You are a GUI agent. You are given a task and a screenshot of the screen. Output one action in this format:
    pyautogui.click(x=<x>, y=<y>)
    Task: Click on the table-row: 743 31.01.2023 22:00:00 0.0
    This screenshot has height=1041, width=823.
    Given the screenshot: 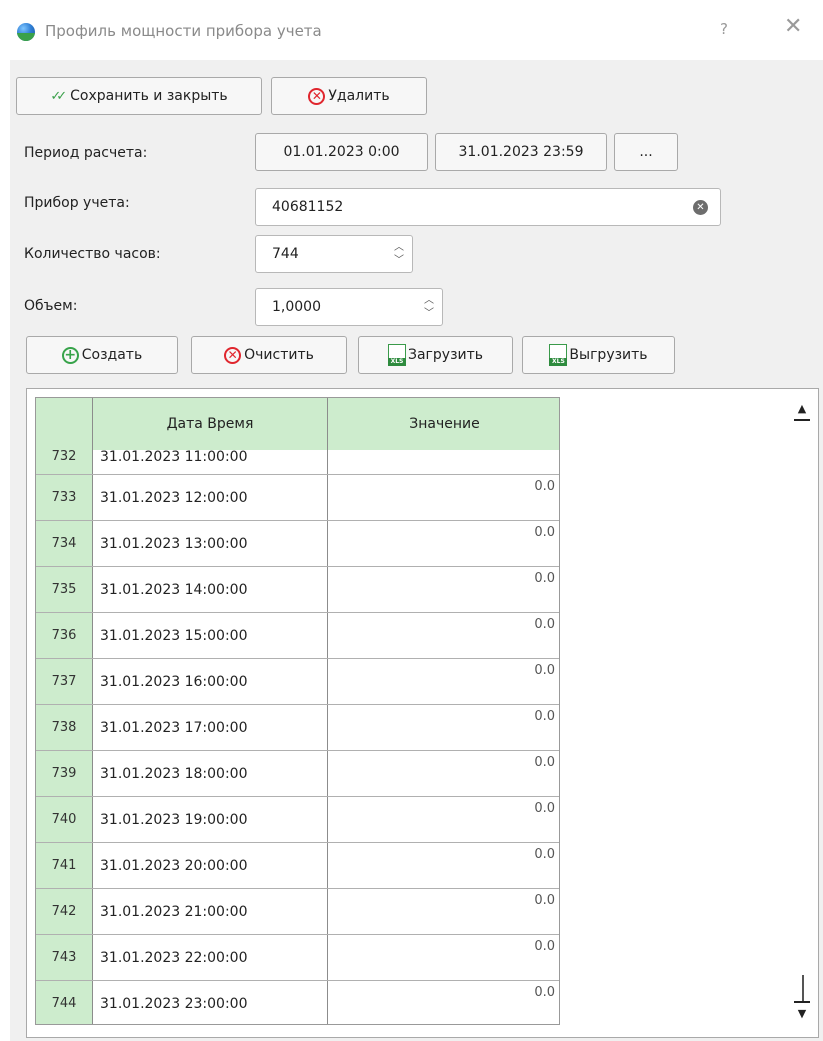 What is the action you would take?
    pyautogui.click(x=297, y=958)
    